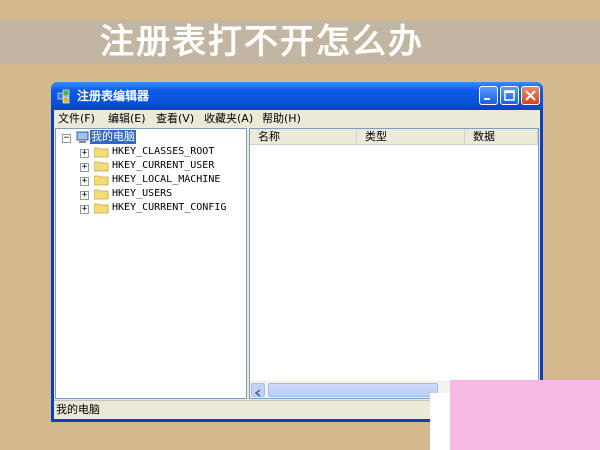 This screenshot has width=600, height=450. I want to click on menu-bar: 文件(F) 编辑(E) 查看(V) 收藏夹(A) 帮助(H), so click(297, 119).